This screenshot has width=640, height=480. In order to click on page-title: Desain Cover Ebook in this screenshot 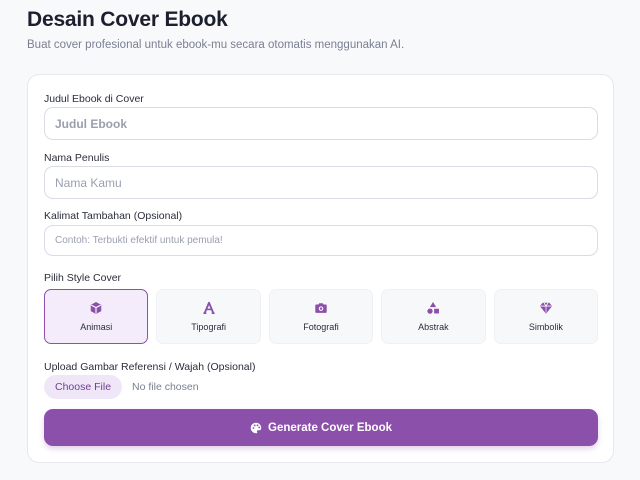, I will do `click(127, 19)`.